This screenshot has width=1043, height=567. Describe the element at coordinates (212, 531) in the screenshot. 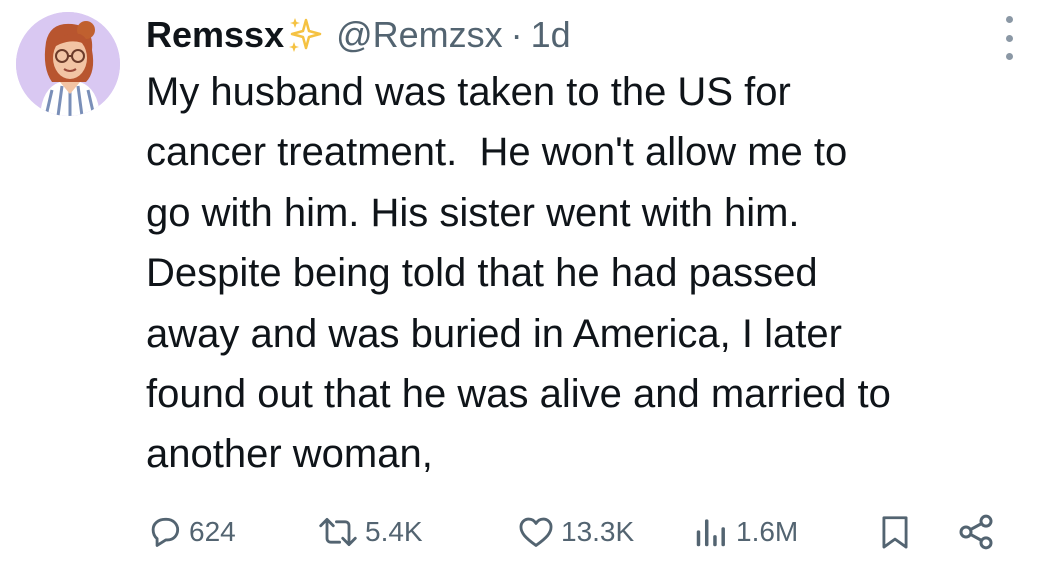

I see `reply-count: 624` at that location.